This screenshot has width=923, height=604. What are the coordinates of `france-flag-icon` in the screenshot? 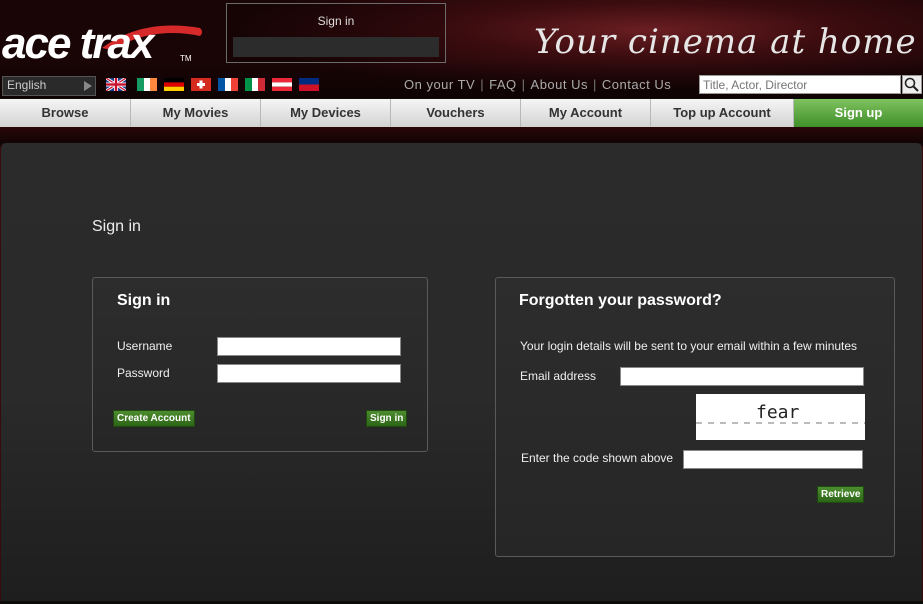 It's located at (228, 84).